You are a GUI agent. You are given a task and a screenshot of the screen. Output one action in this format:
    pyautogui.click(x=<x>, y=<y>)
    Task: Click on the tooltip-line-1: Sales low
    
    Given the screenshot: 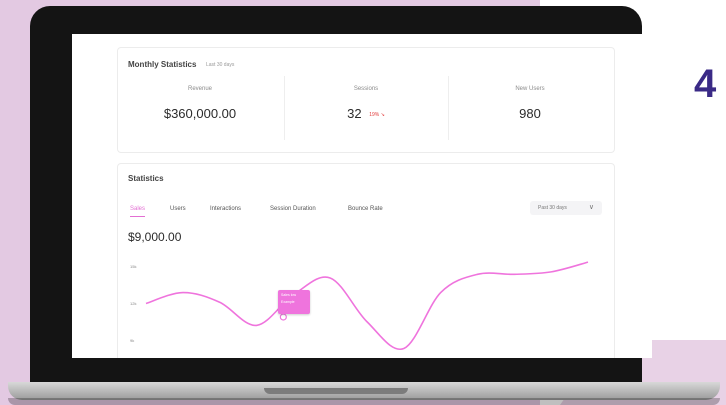 What is the action you would take?
    pyautogui.click(x=288, y=295)
    